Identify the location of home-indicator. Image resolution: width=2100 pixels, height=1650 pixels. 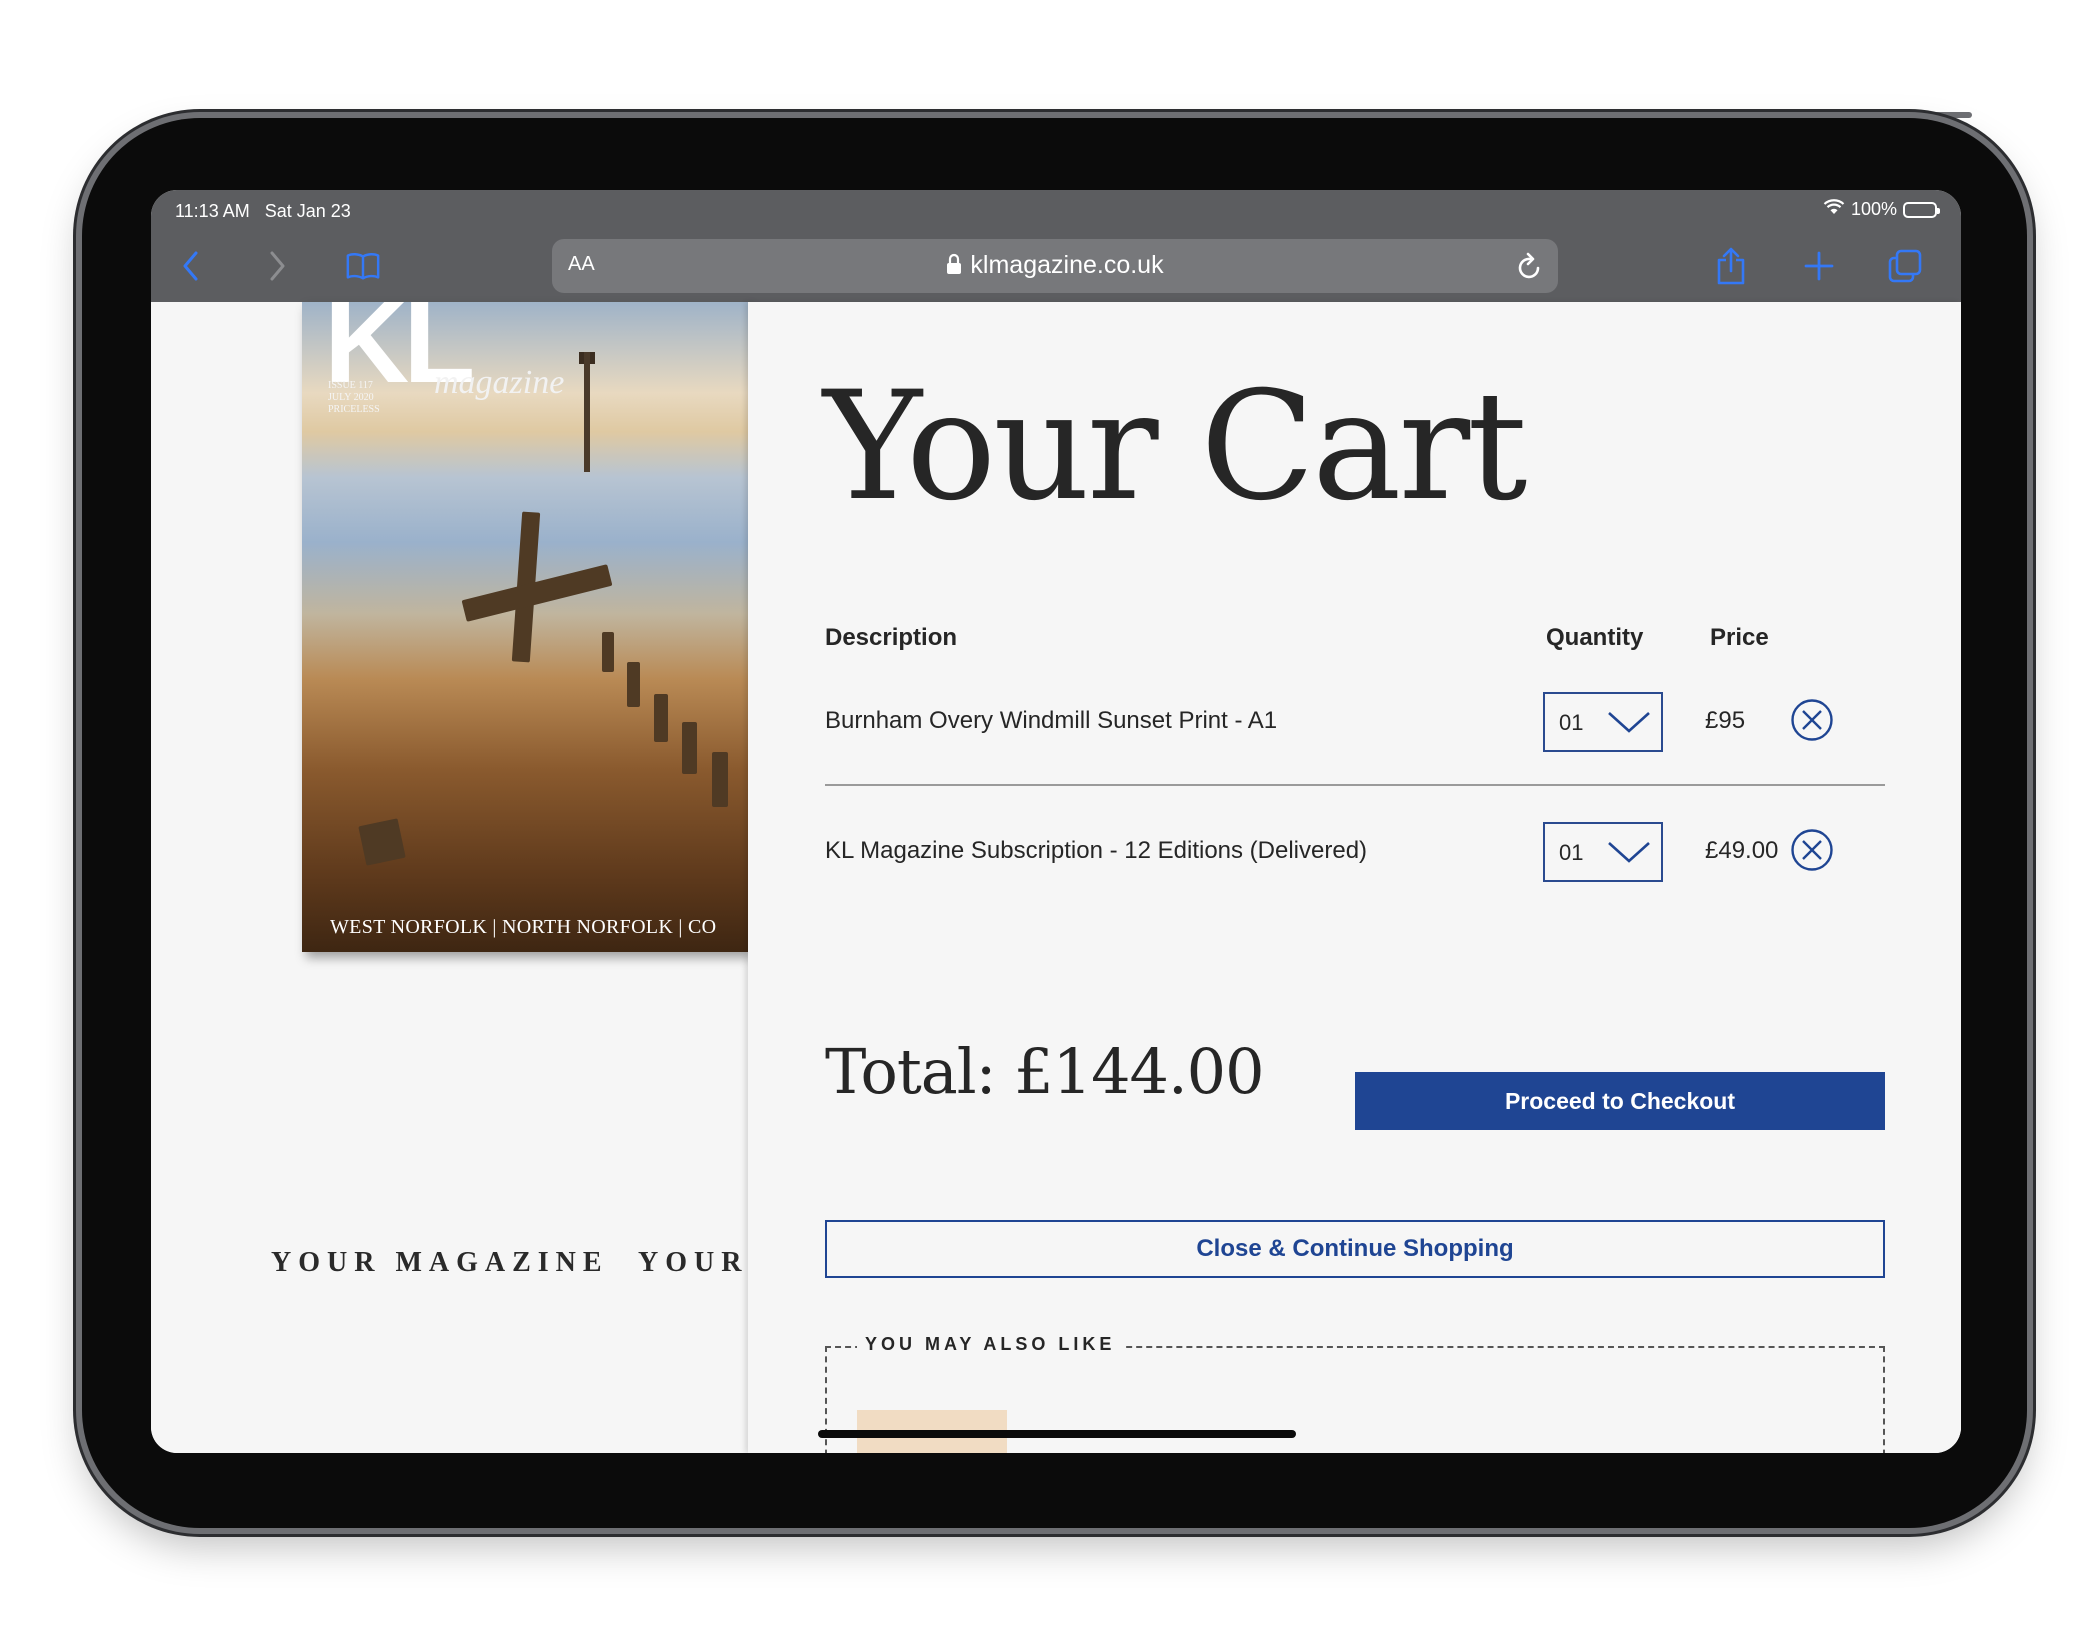
(1057, 1434).